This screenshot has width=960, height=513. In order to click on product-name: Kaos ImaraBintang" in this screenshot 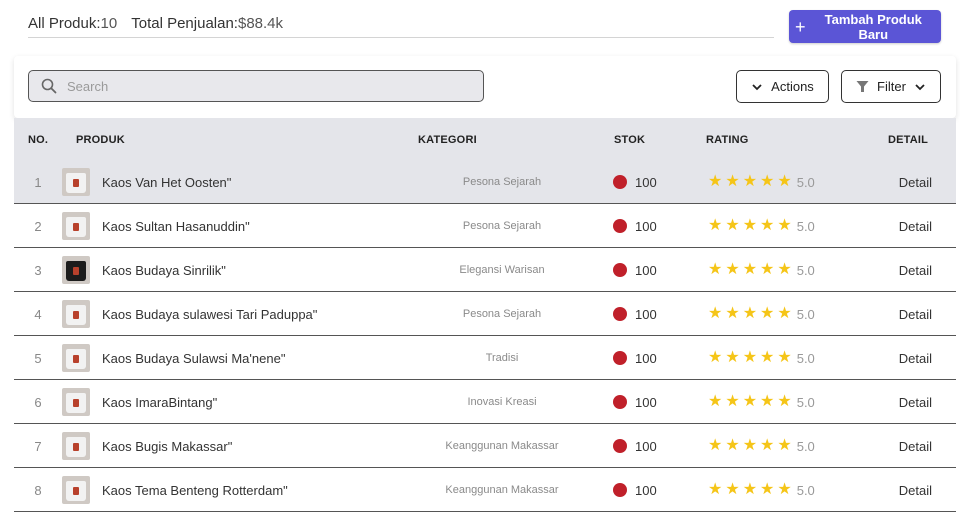, I will do `click(267, 402)`.